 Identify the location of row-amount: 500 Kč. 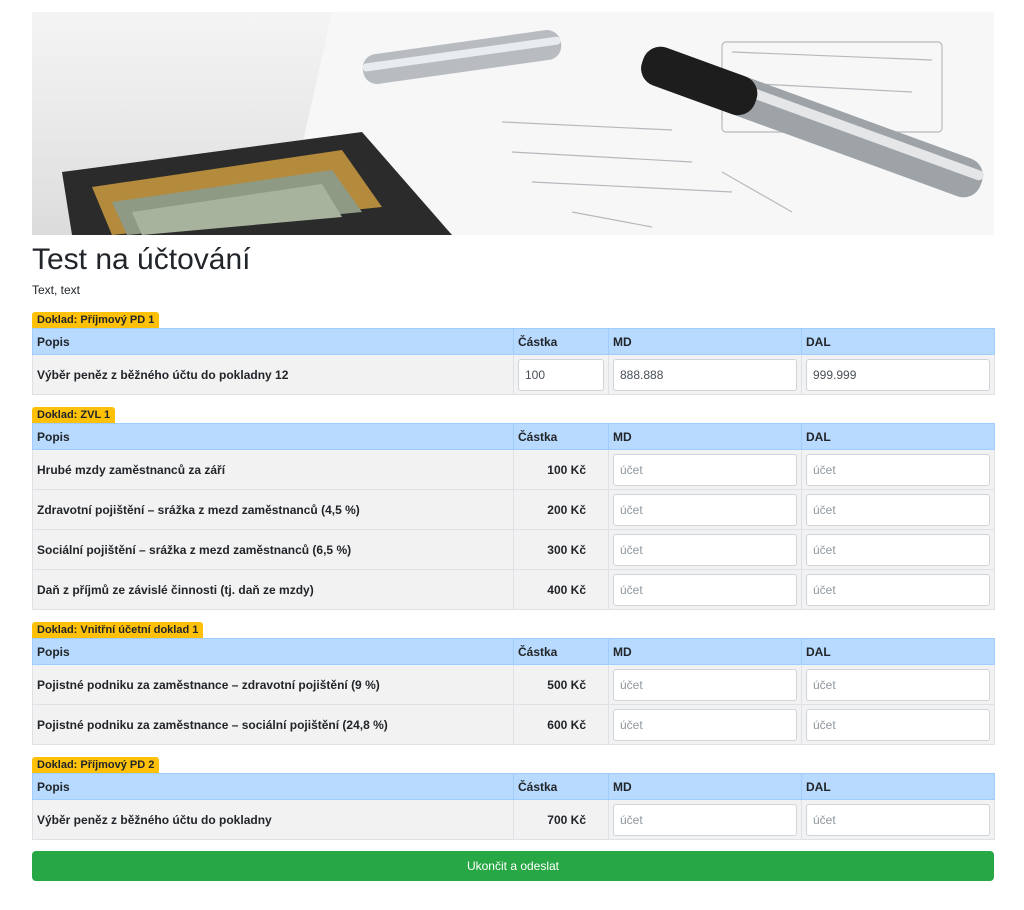
(561, 684).